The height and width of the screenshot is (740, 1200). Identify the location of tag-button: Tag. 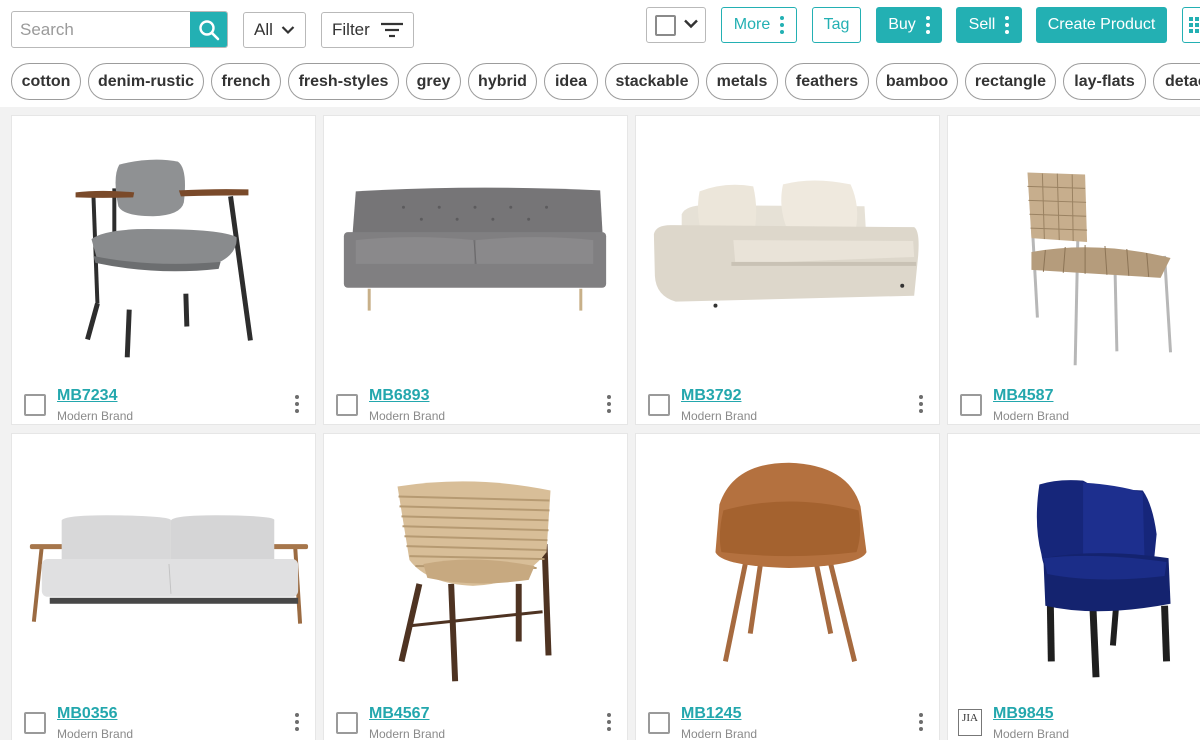
(836, 25).